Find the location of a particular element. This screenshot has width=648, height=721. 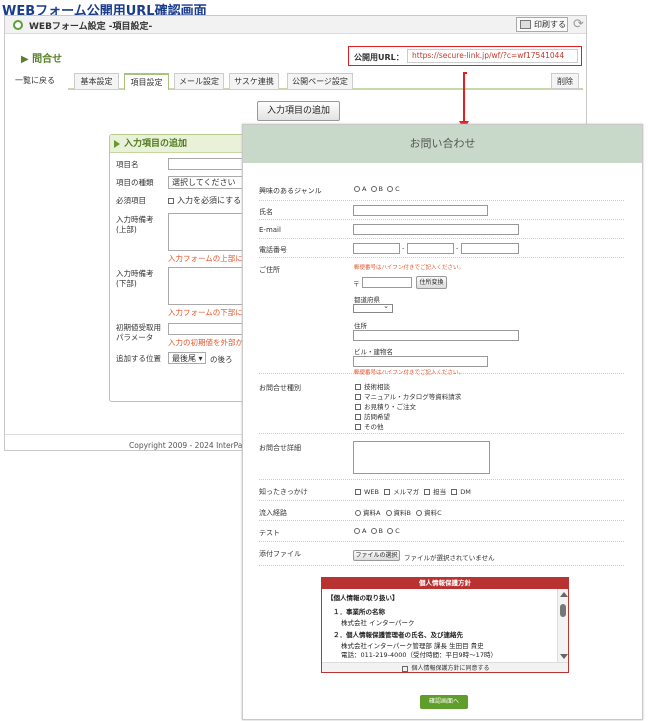

agree-label: 個人情報保護方針に同意する is located at coordinates (450, 668).